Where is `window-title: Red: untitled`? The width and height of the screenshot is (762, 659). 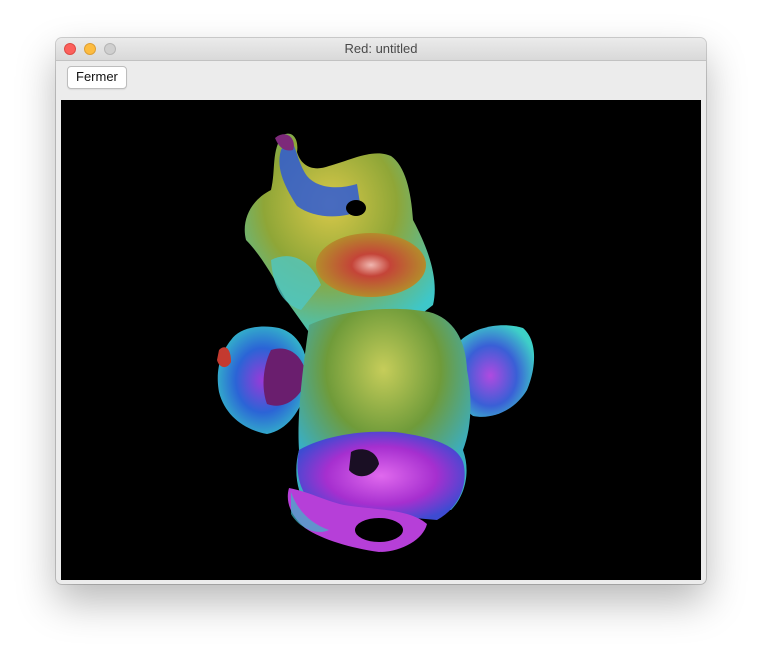
window-title: Red: untitled is located at coordinates (381, 48).